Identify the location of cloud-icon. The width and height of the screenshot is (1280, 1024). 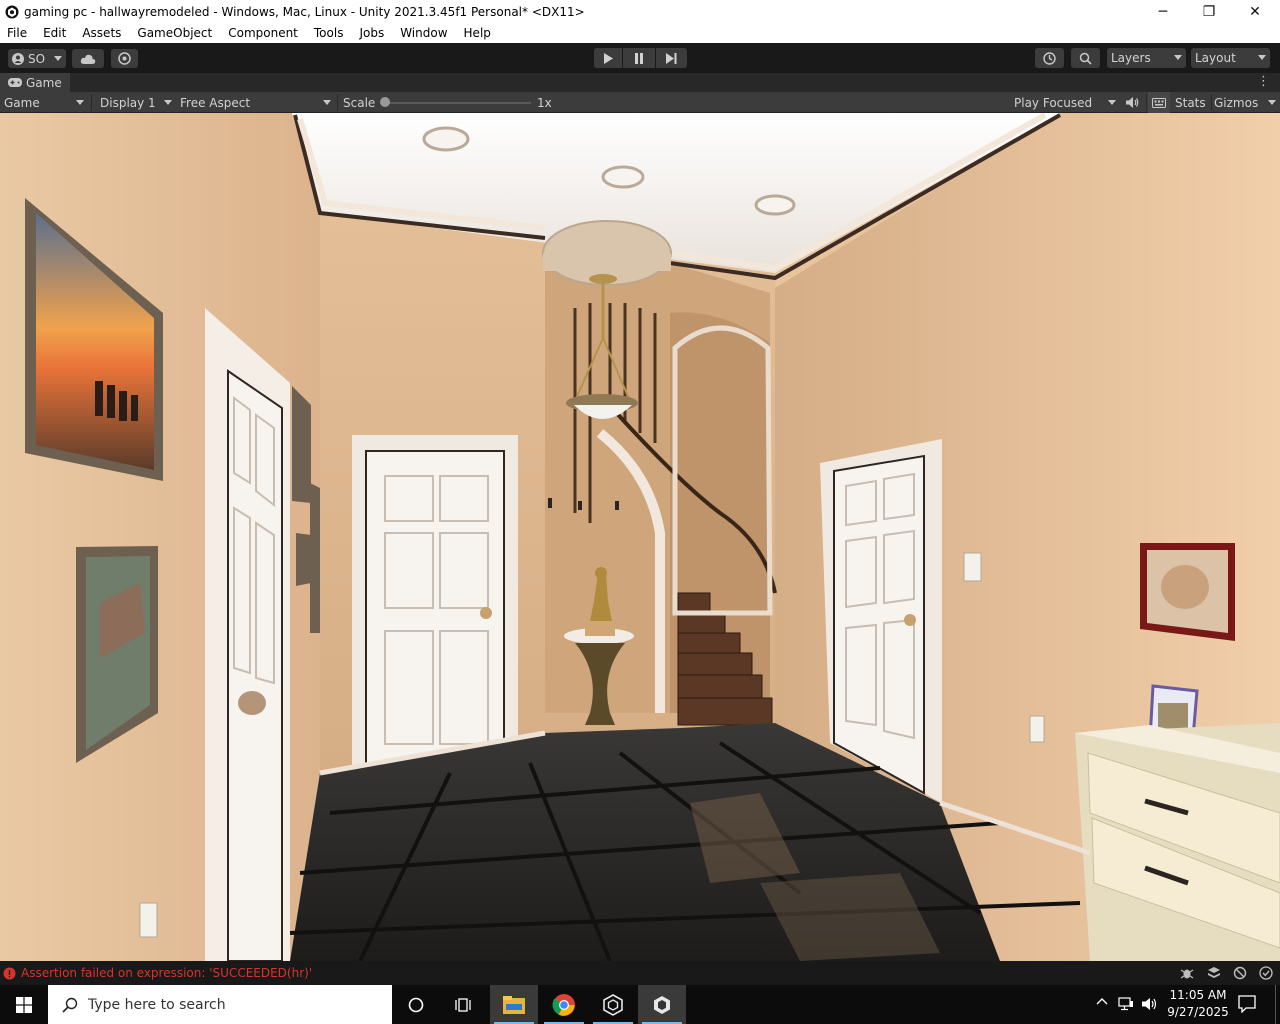
(88, 59).